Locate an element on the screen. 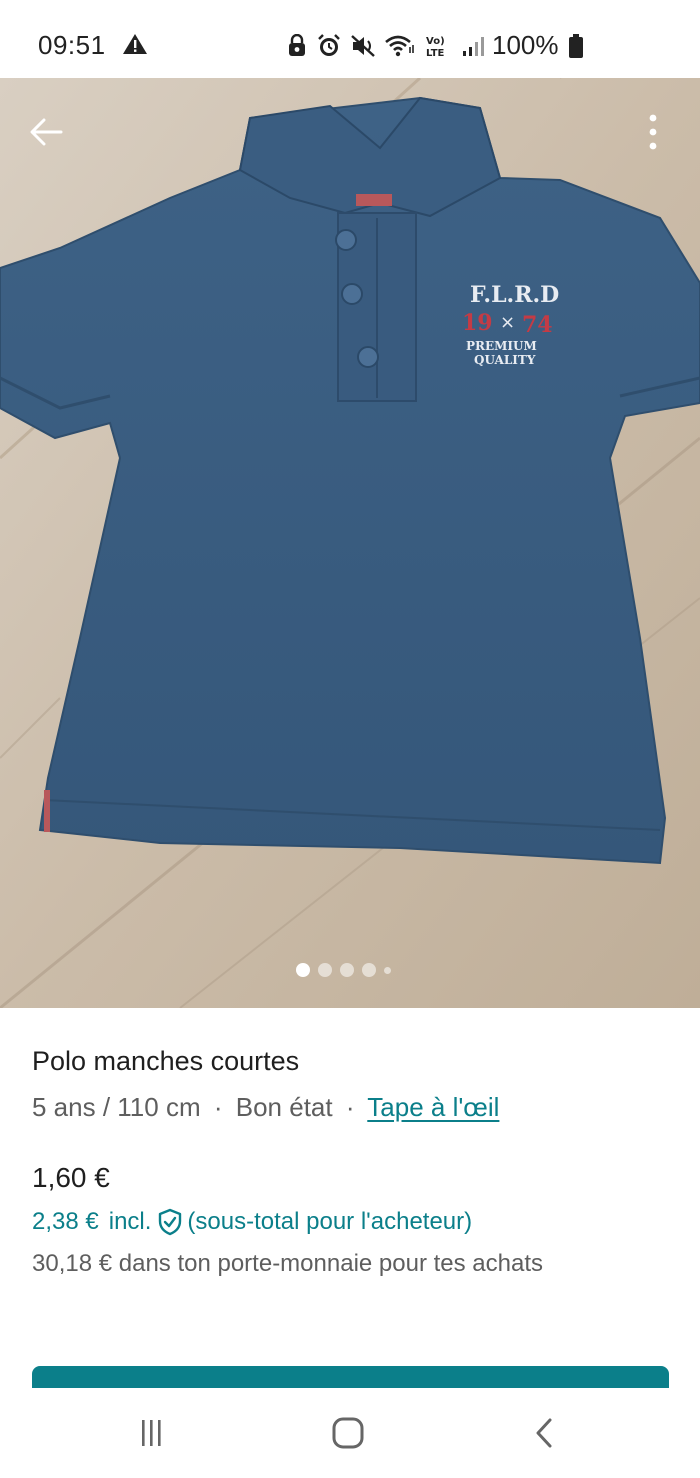  status-icons: Vo) LTE is located at coordinates (386, 46).